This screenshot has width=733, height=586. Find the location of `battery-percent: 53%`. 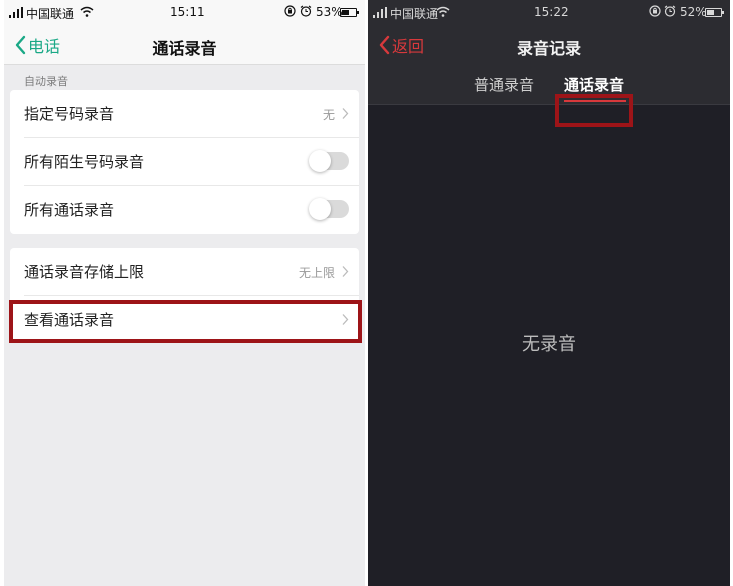

battery-percent: 53% is located at coordinates (329, 12).